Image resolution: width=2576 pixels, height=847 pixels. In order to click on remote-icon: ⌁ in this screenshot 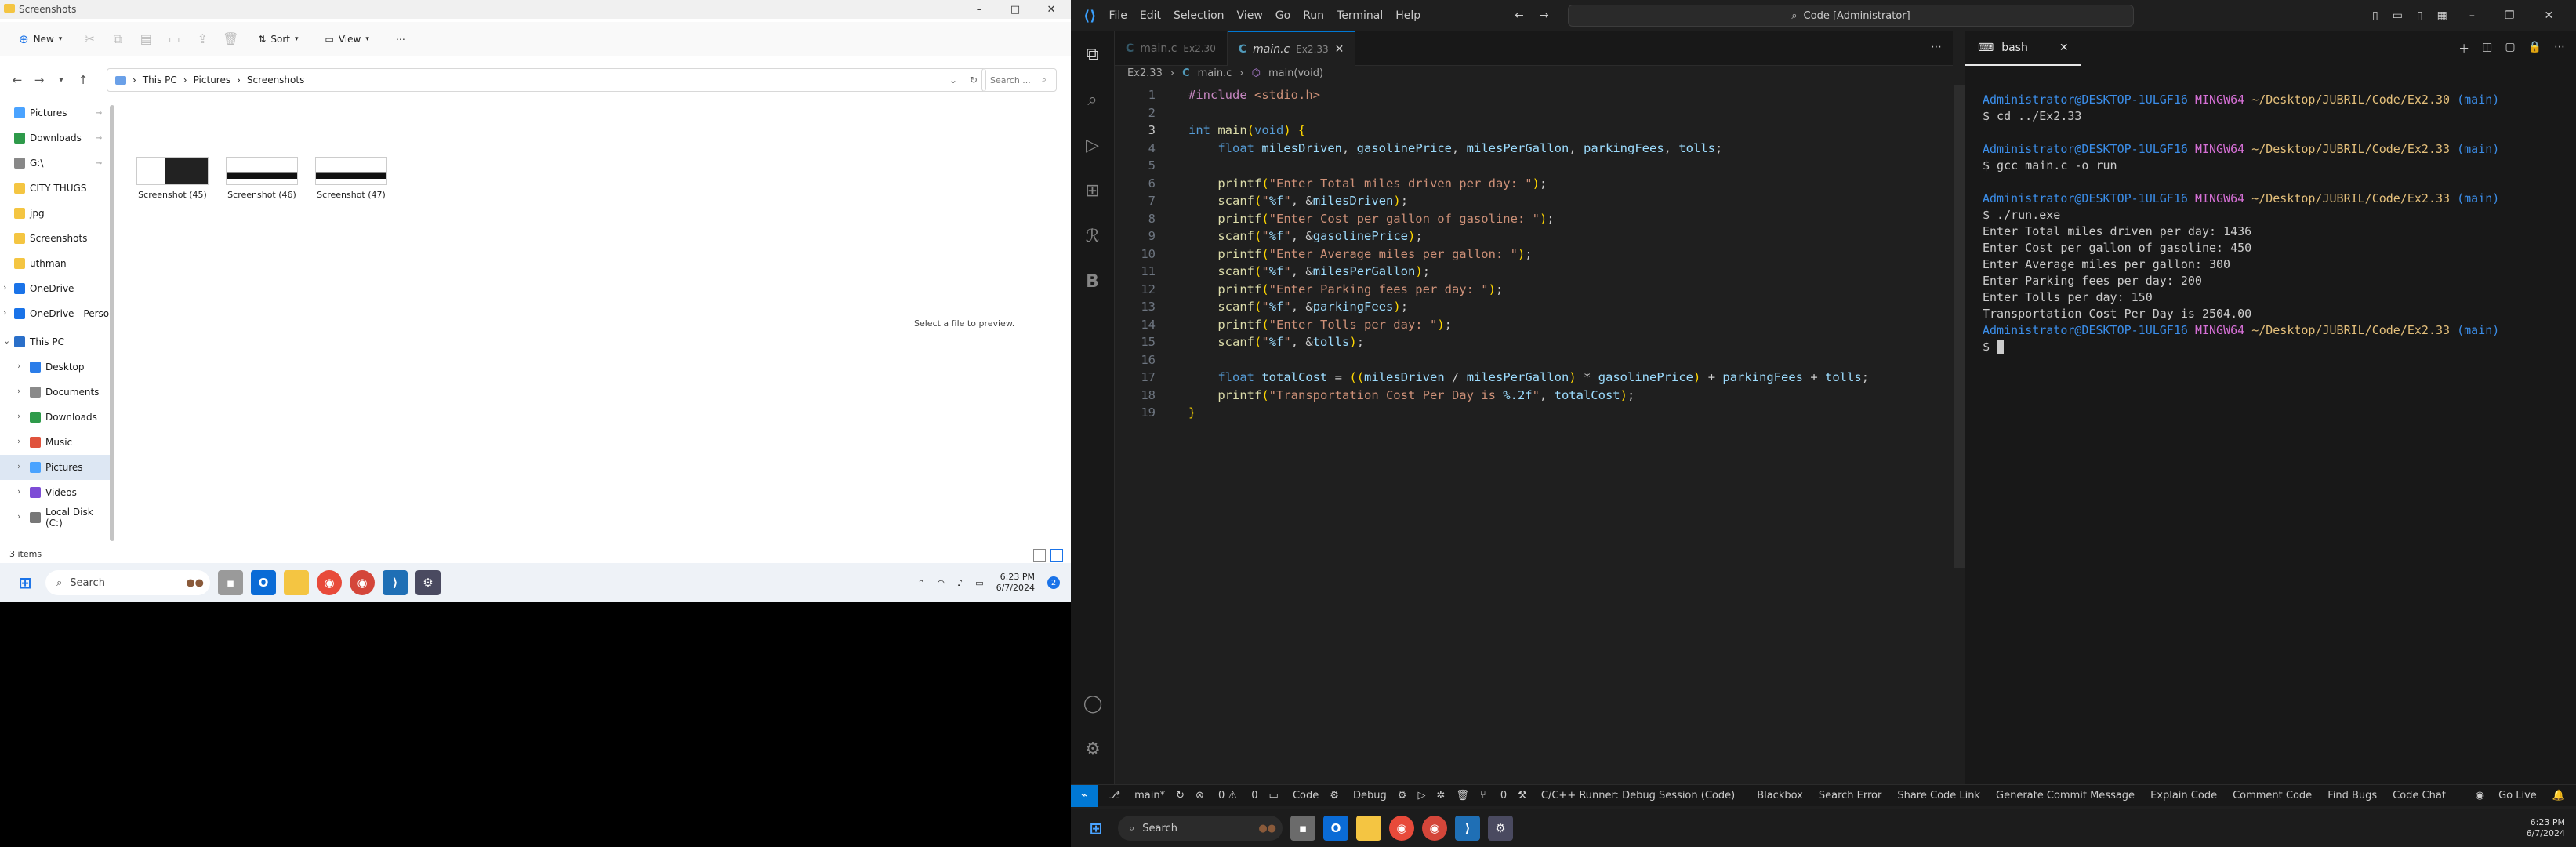, I will do `click(1085, 795)`.